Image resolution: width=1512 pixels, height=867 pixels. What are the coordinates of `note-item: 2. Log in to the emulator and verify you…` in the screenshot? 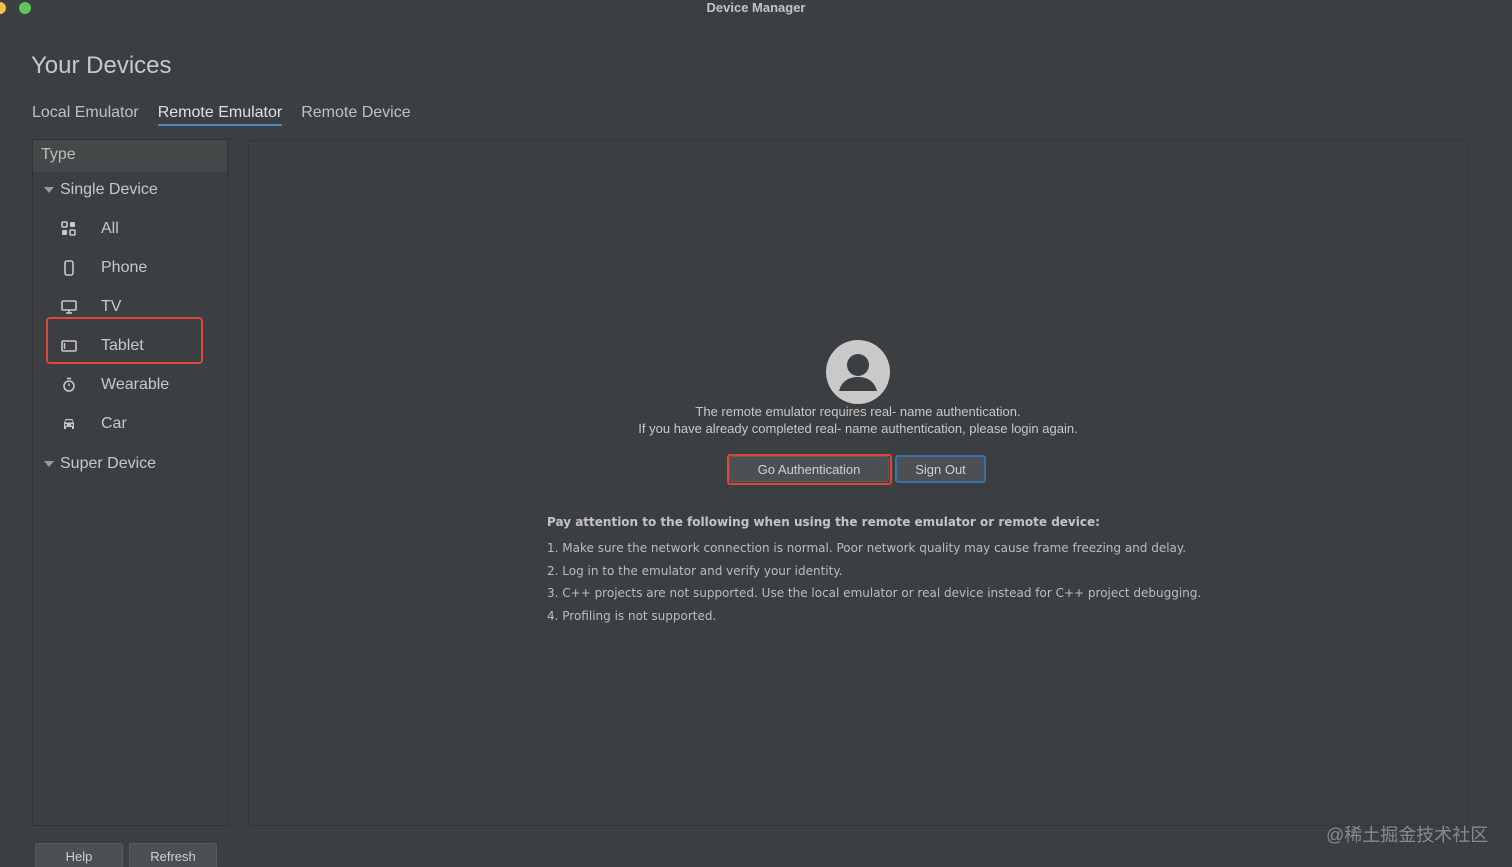 It's located at (695, 571).